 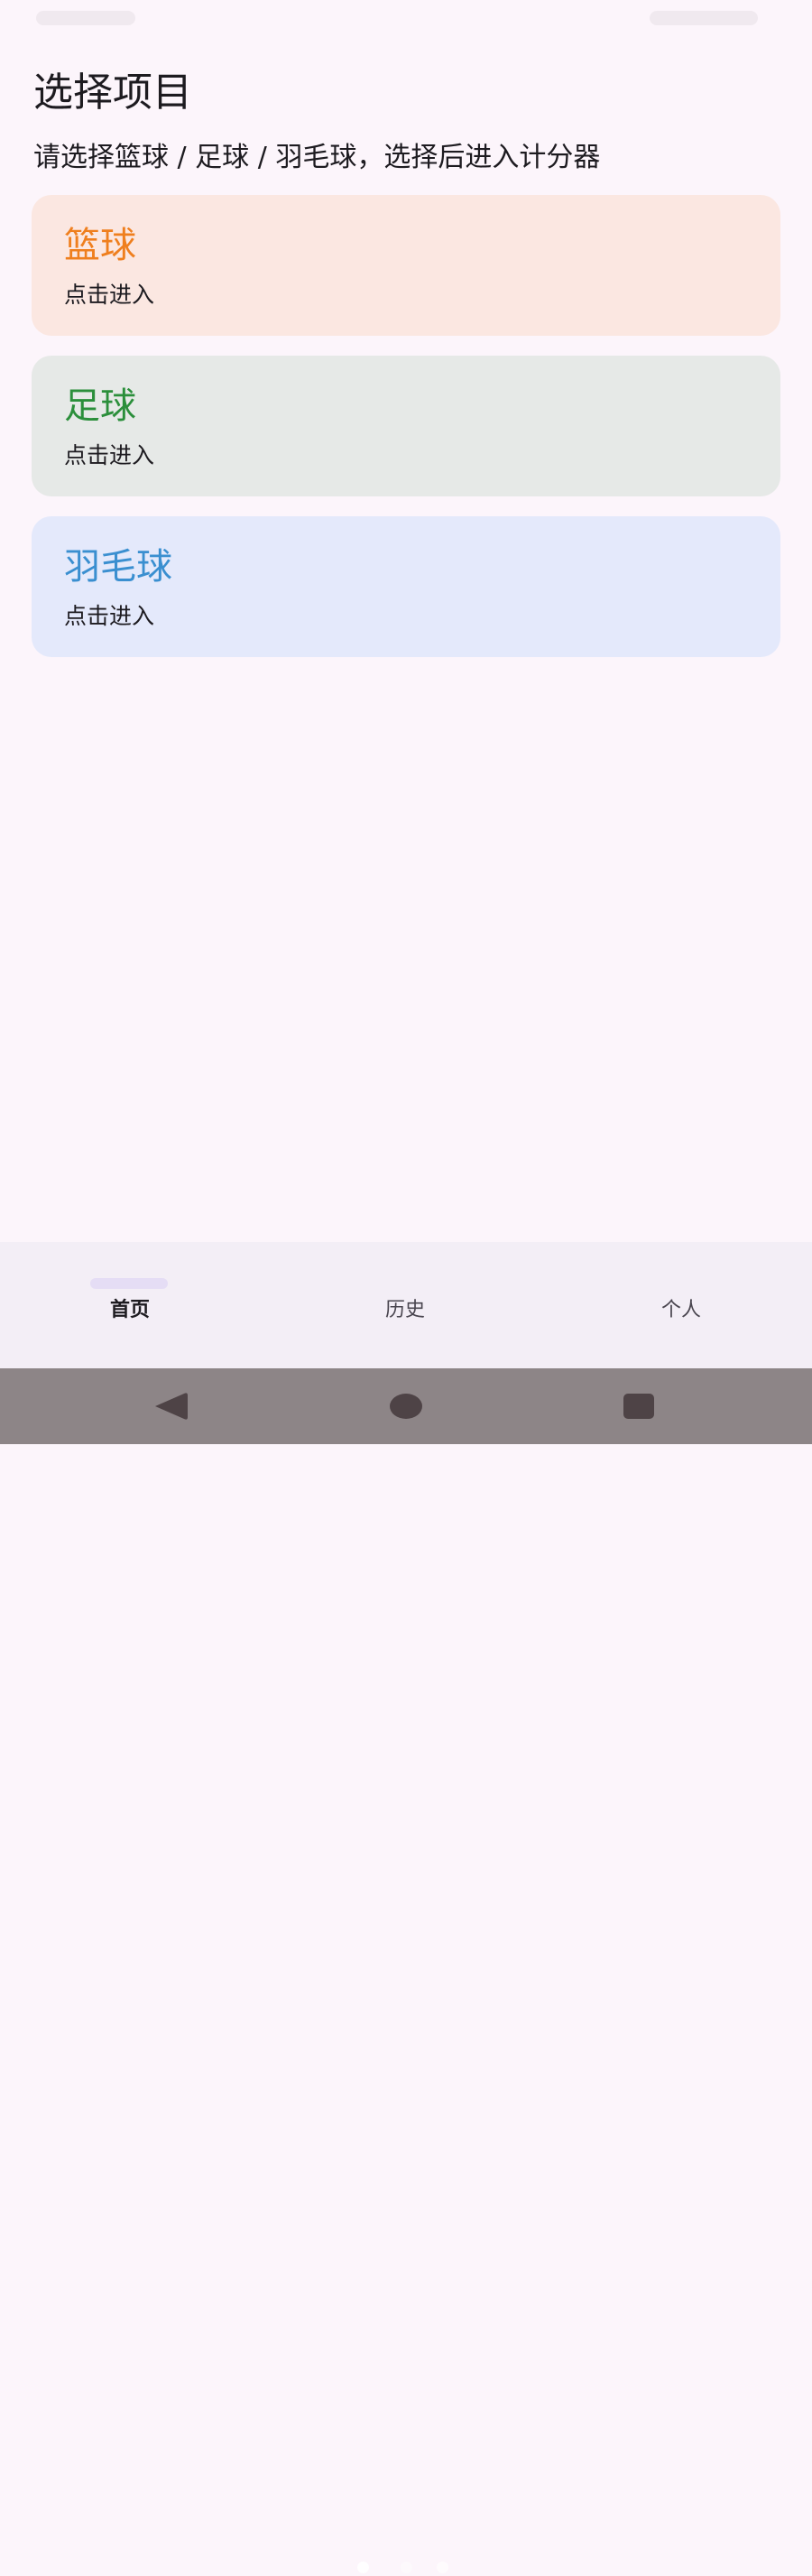 What do you see at coordinates (405, 1310) in the screenshot?
I see `nav-item-label: 历史` at bounding box center [405, 1310].